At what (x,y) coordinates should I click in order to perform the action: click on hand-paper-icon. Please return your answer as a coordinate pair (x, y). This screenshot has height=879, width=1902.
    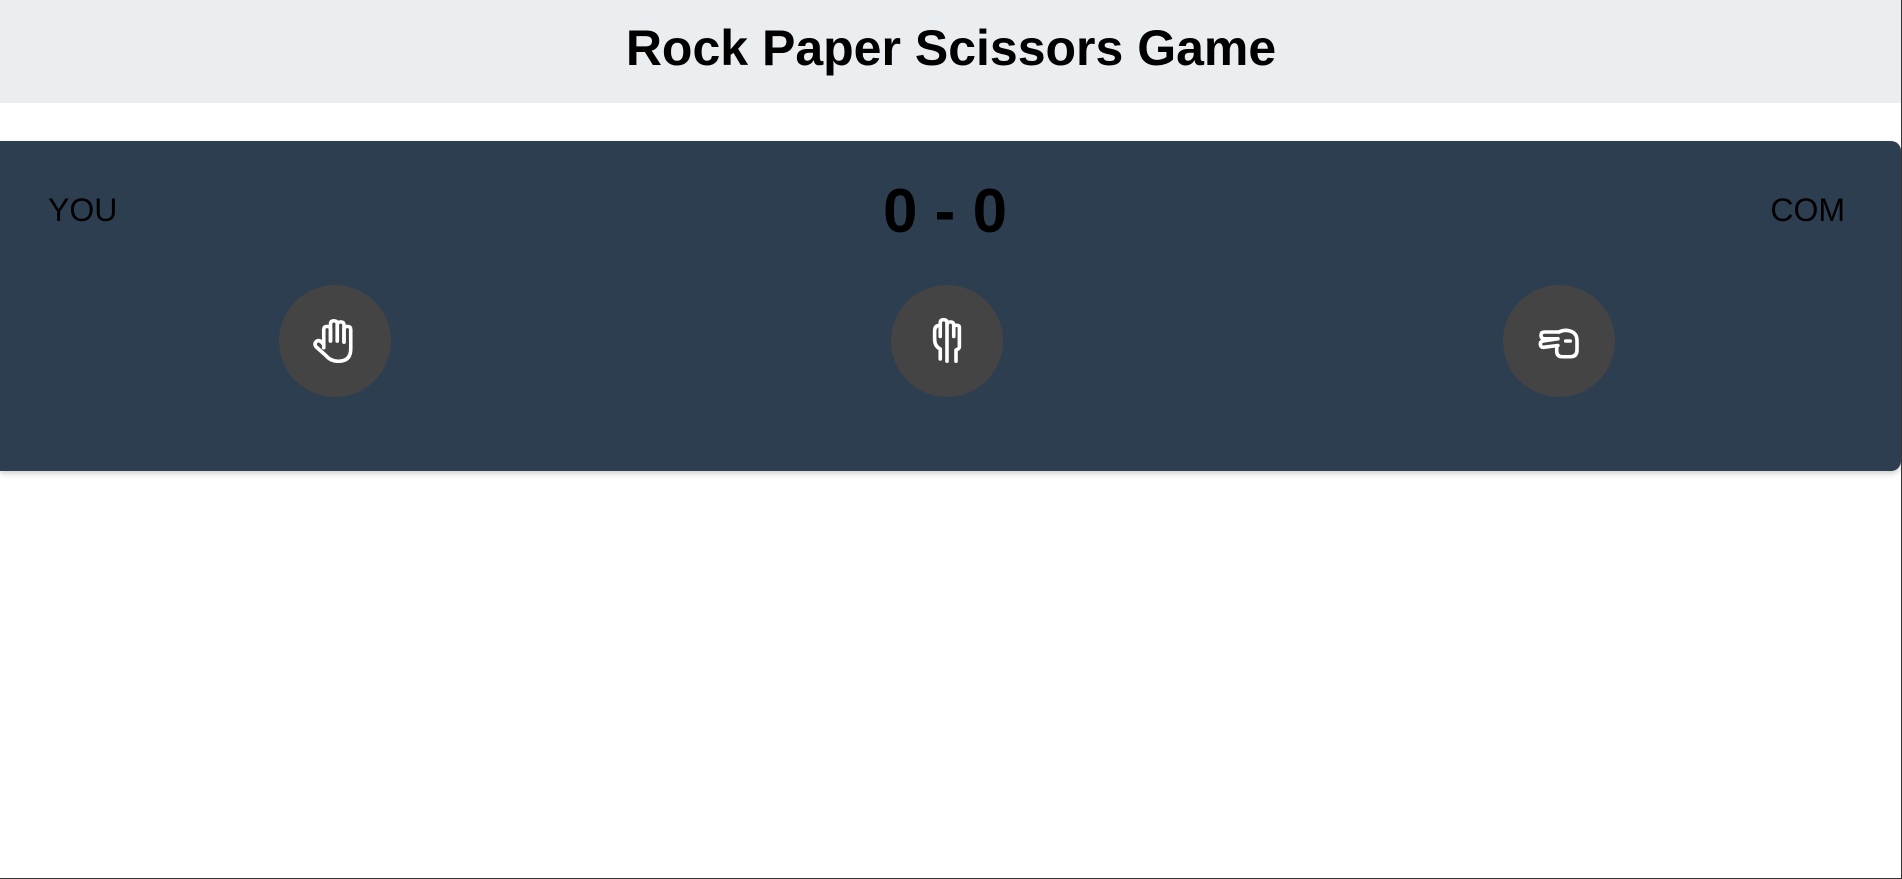
    Looking at the image, I should click on (333, 341).